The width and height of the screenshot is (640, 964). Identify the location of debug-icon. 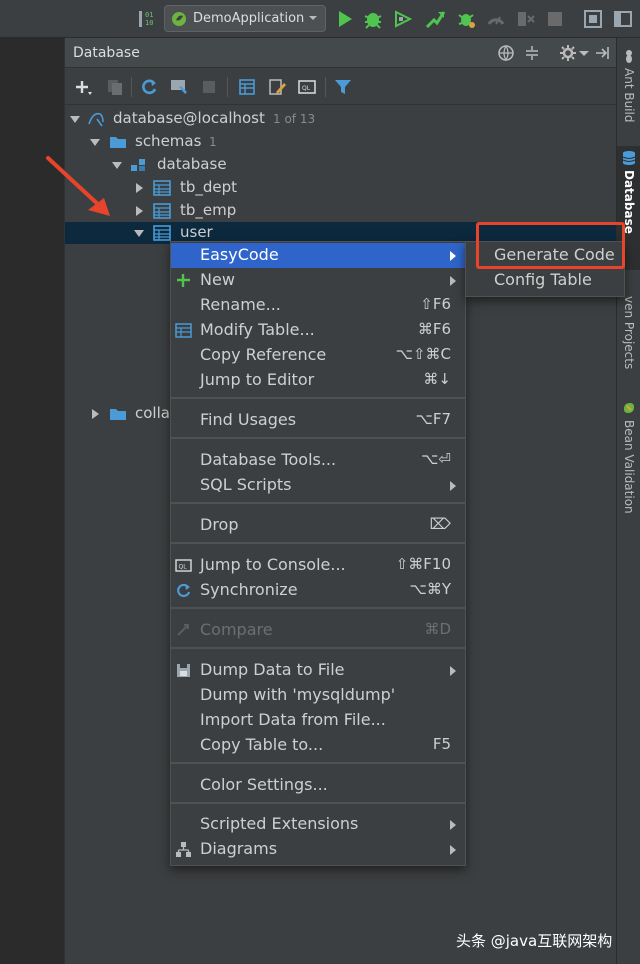
(373, 19).